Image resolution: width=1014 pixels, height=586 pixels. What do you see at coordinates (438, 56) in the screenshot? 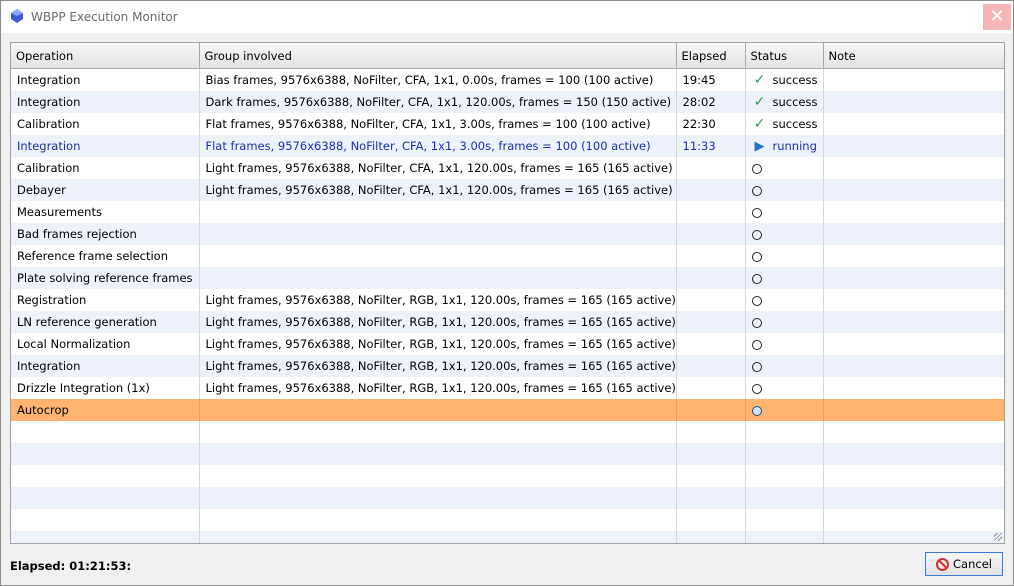
I see `column-header-group: Group involved` at bounding box center [438, 56].